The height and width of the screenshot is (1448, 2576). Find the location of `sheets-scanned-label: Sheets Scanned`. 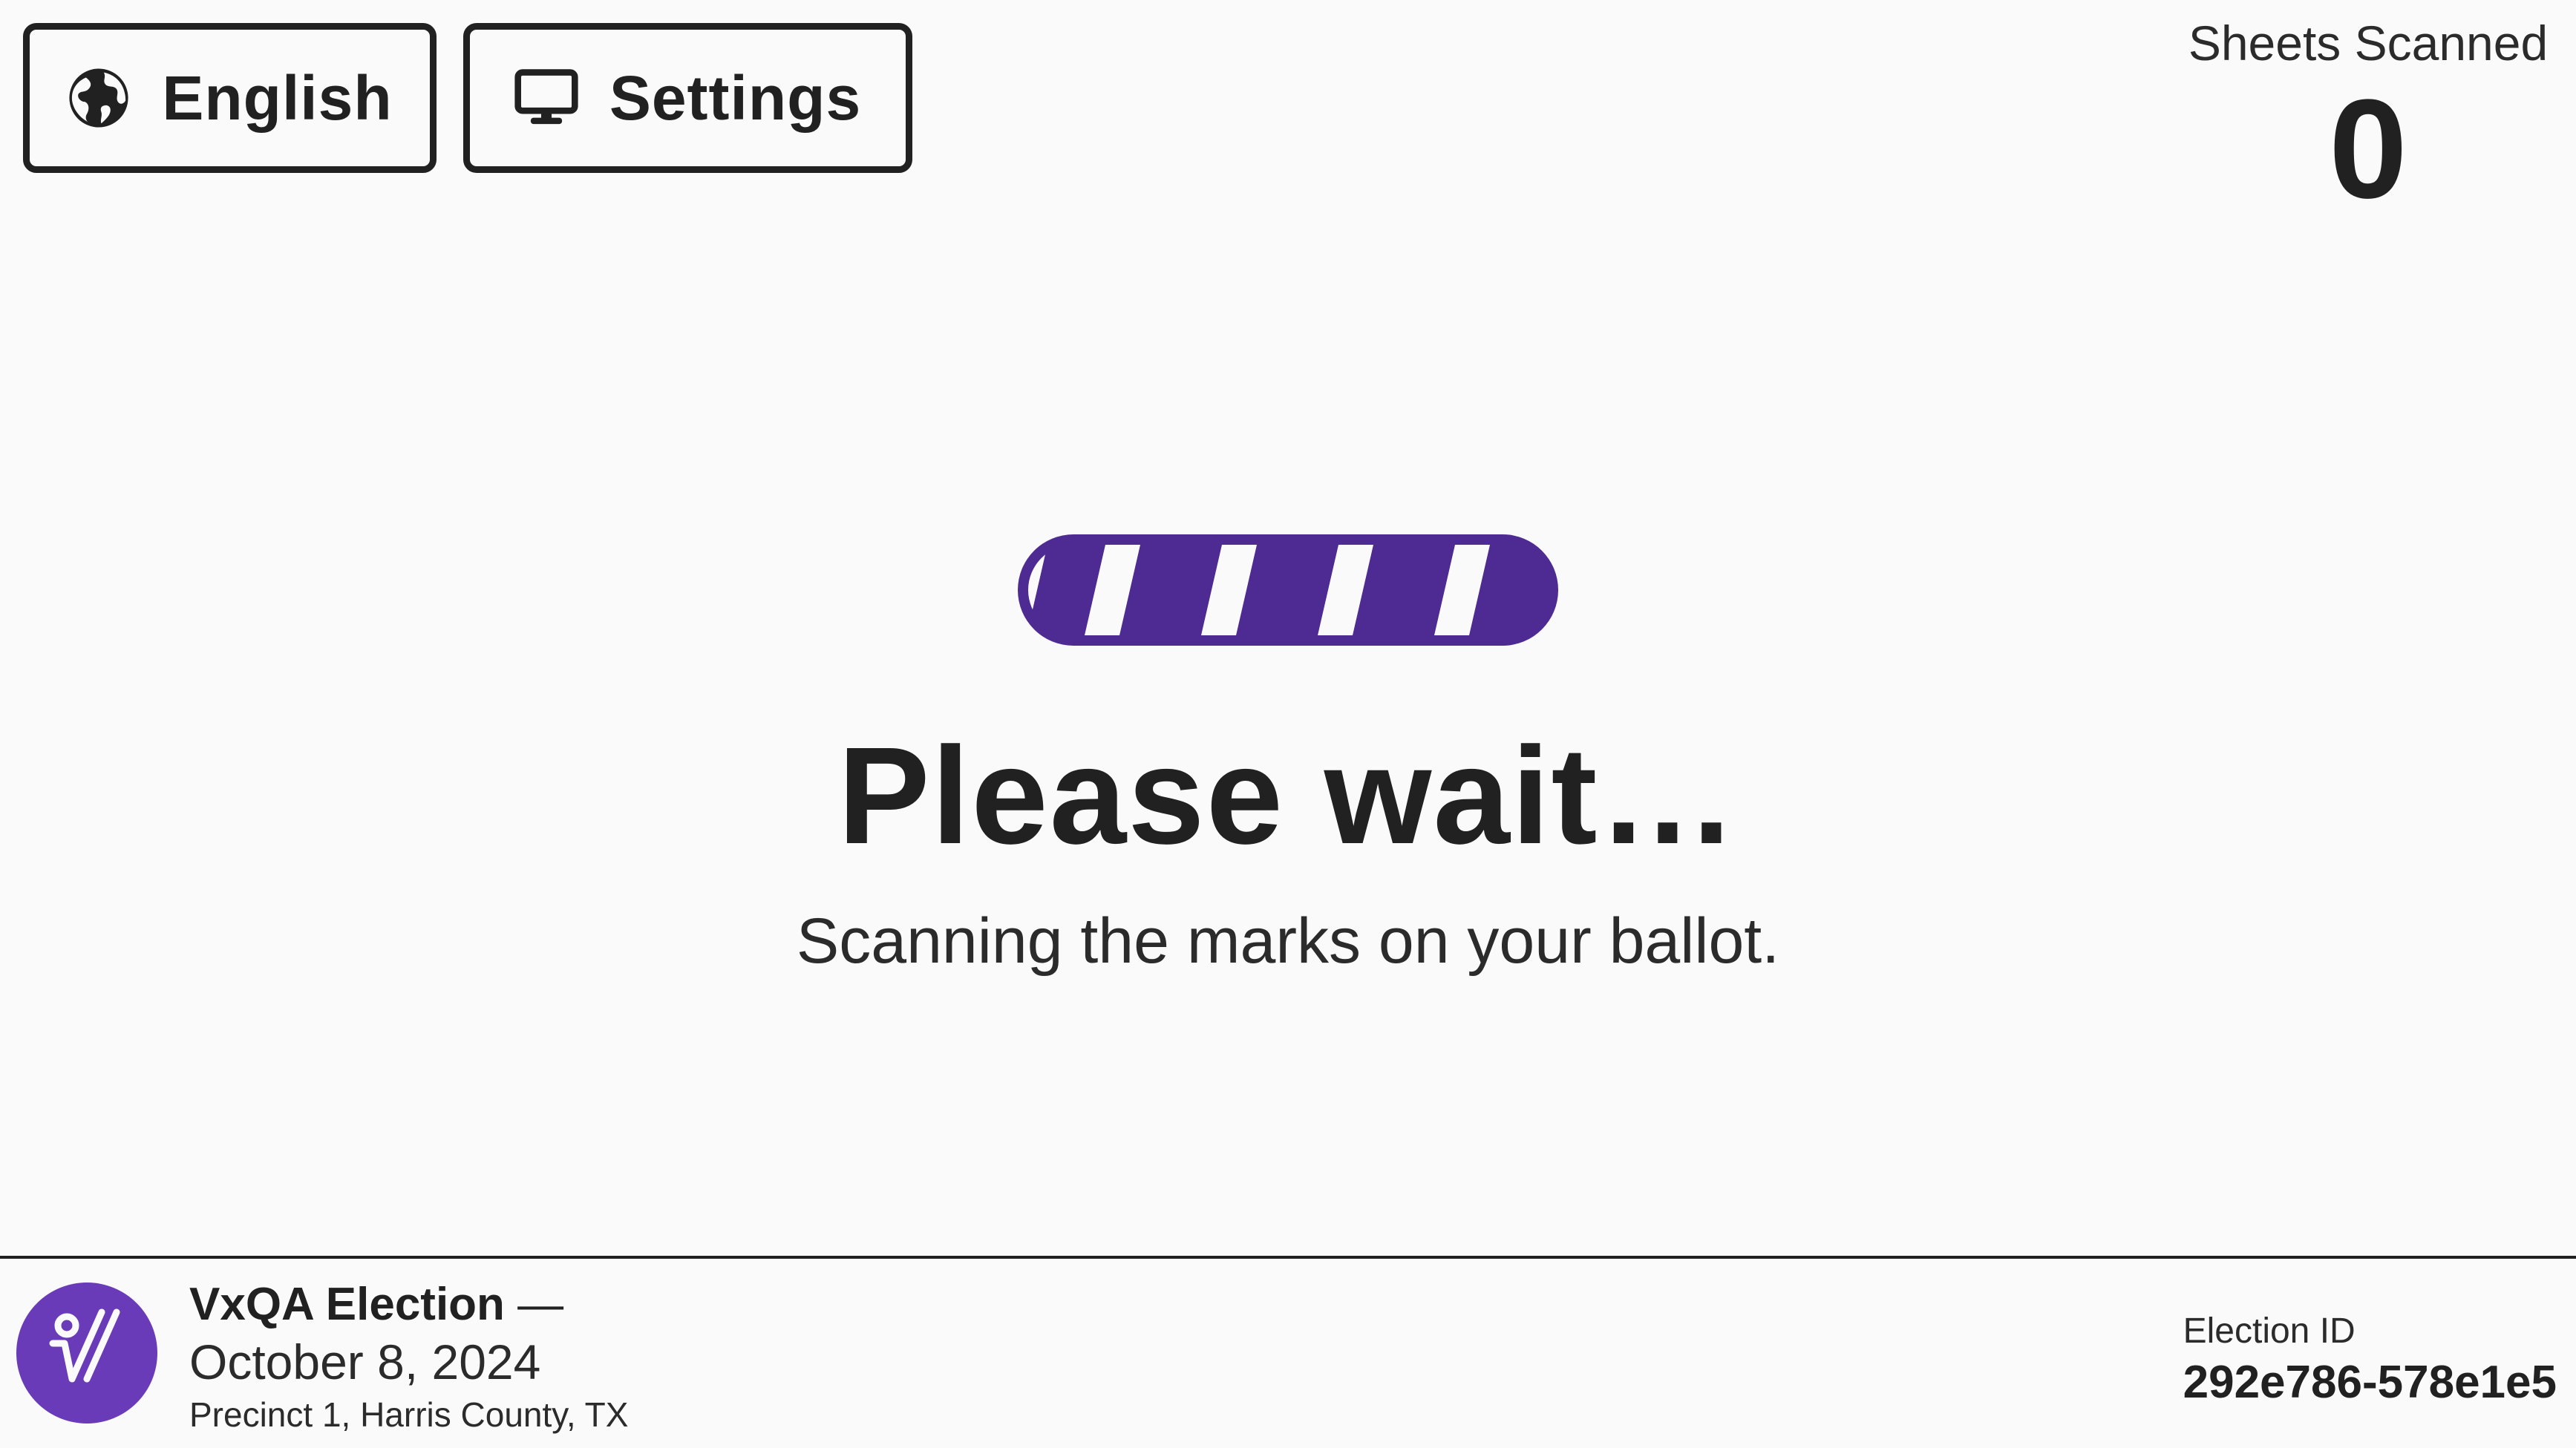

sheets-scanned-label: Sheets Scanned is located at coordinates (2368, 43).